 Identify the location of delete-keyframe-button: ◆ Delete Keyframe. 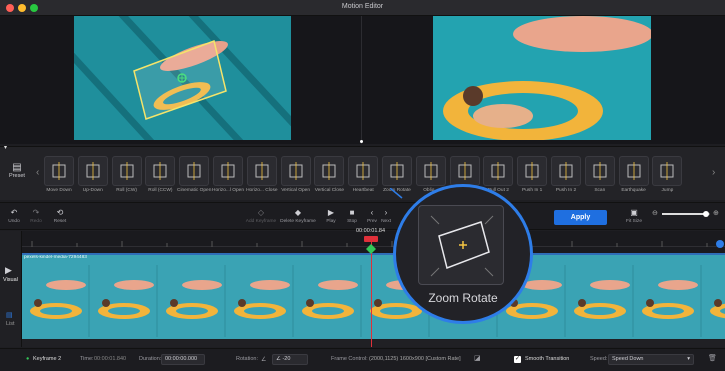
(298, 216).